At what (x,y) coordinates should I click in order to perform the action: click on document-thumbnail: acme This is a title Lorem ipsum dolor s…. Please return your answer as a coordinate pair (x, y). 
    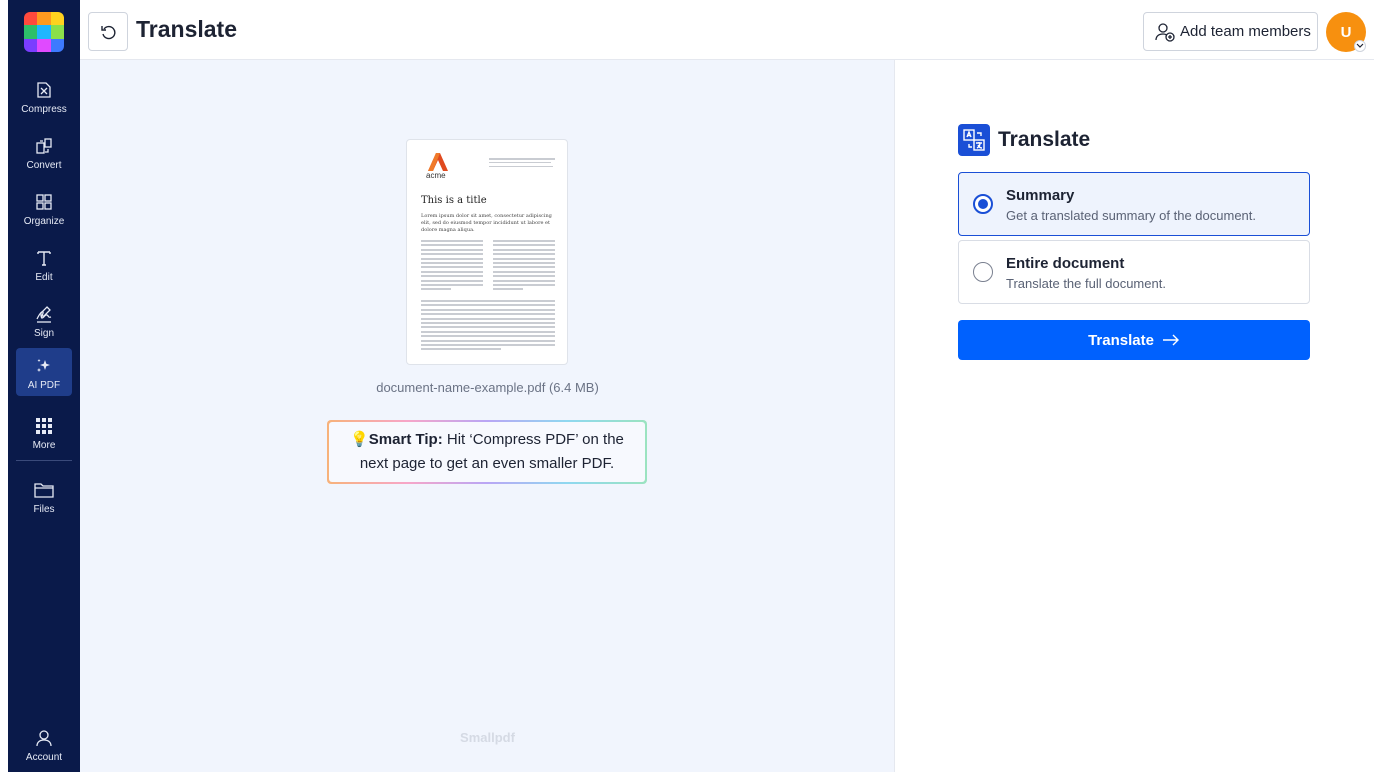
    Looking at the image, I should click on (487, 252).